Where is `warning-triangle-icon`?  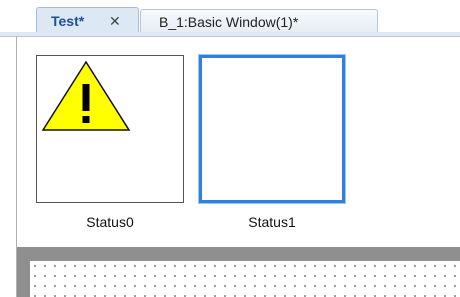
warning-triangle-icon is located at coordinates (86, 95).